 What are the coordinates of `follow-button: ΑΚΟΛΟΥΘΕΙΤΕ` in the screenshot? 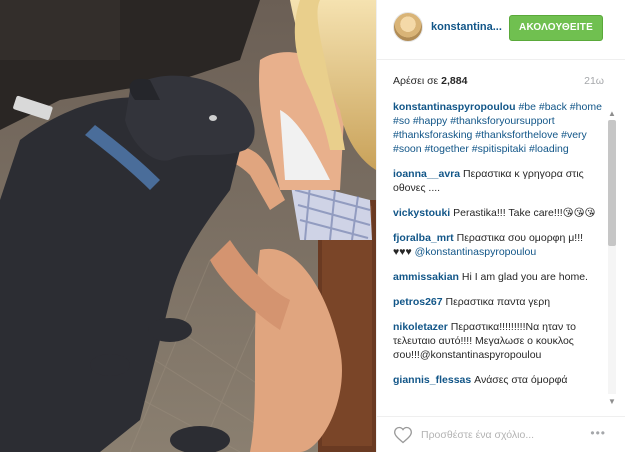 It's located at (556, 28).